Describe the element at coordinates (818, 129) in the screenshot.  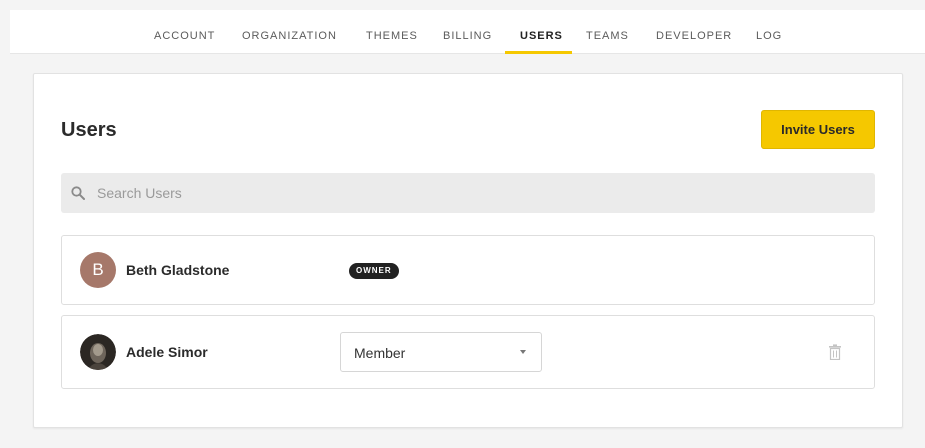
I see `invite-users-button: Invite Users` at that location.